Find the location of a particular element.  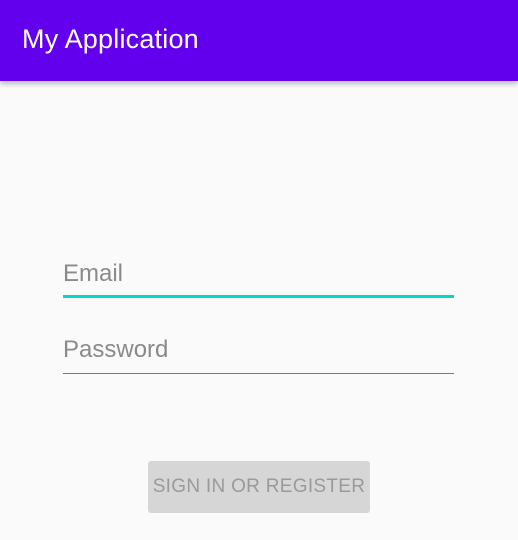

sign-in-or-register-button: SIGN IN OR REGISTER is located at coordinates (259, 487).